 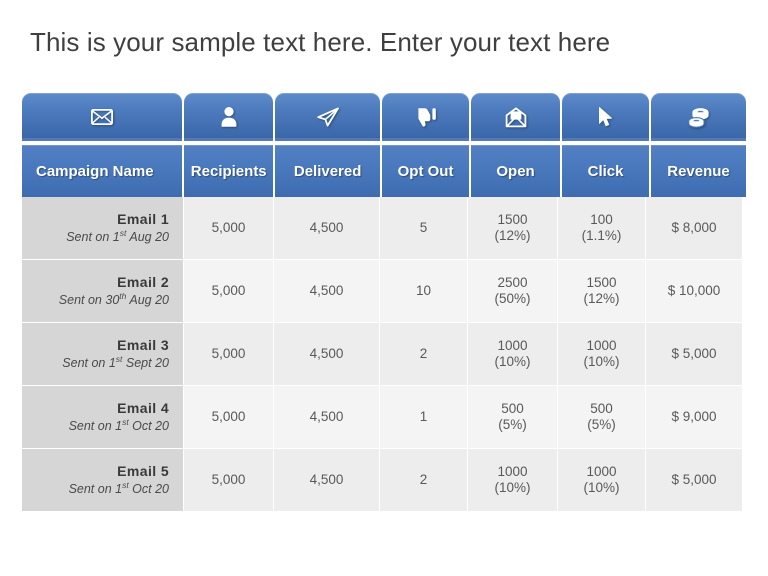 What do you see at coordinates (512, 298) in the screenshot?
I see `cell-open-percent: (50%)` at bounding box center [512, 298].